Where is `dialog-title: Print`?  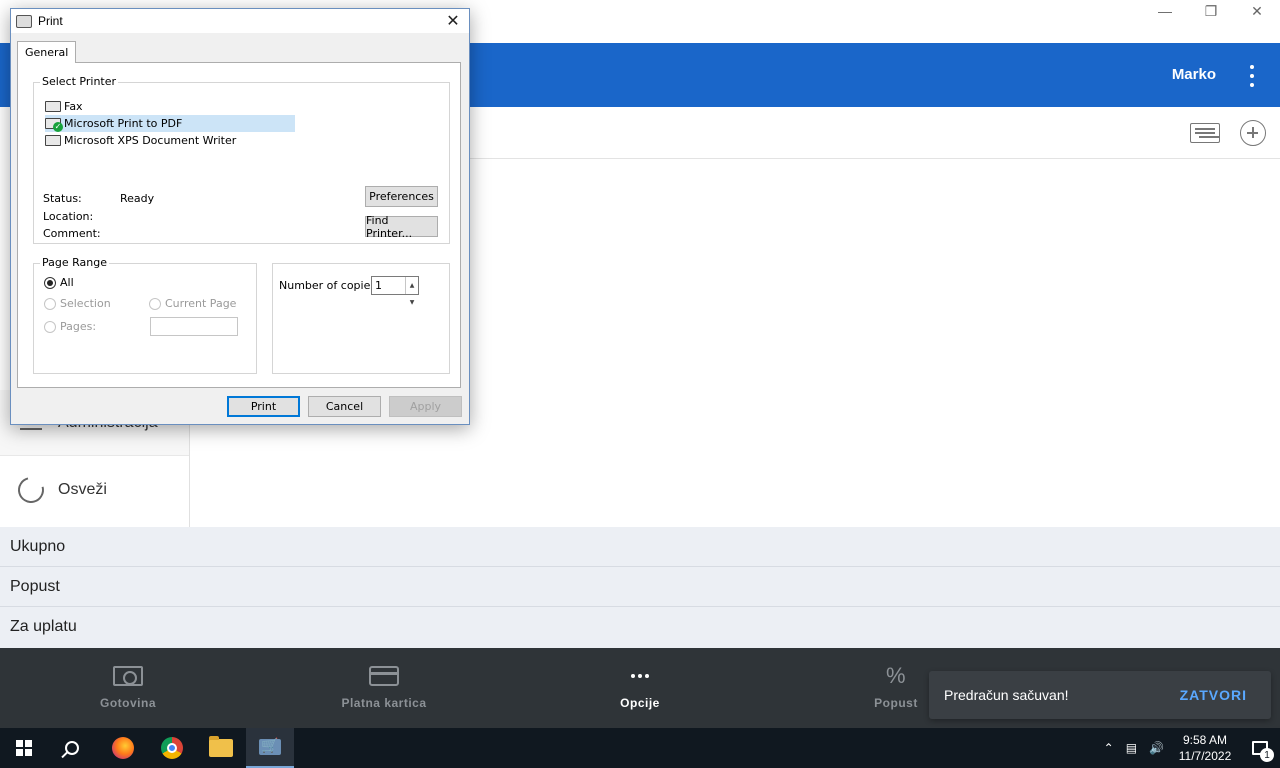 dialog-title: Print is located at coordinates (50, 21).